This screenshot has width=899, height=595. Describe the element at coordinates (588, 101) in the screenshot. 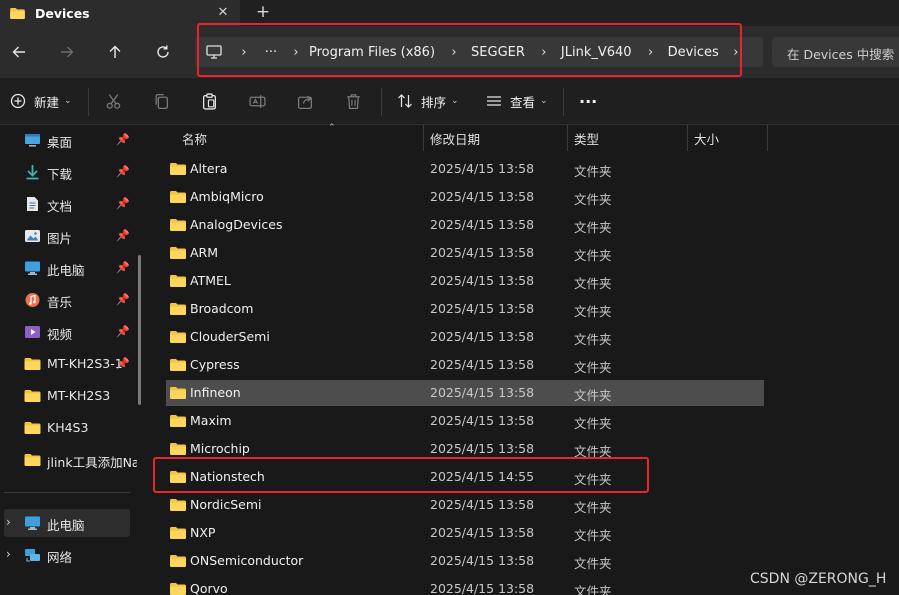

I see `more-options-button: ···` at that location.